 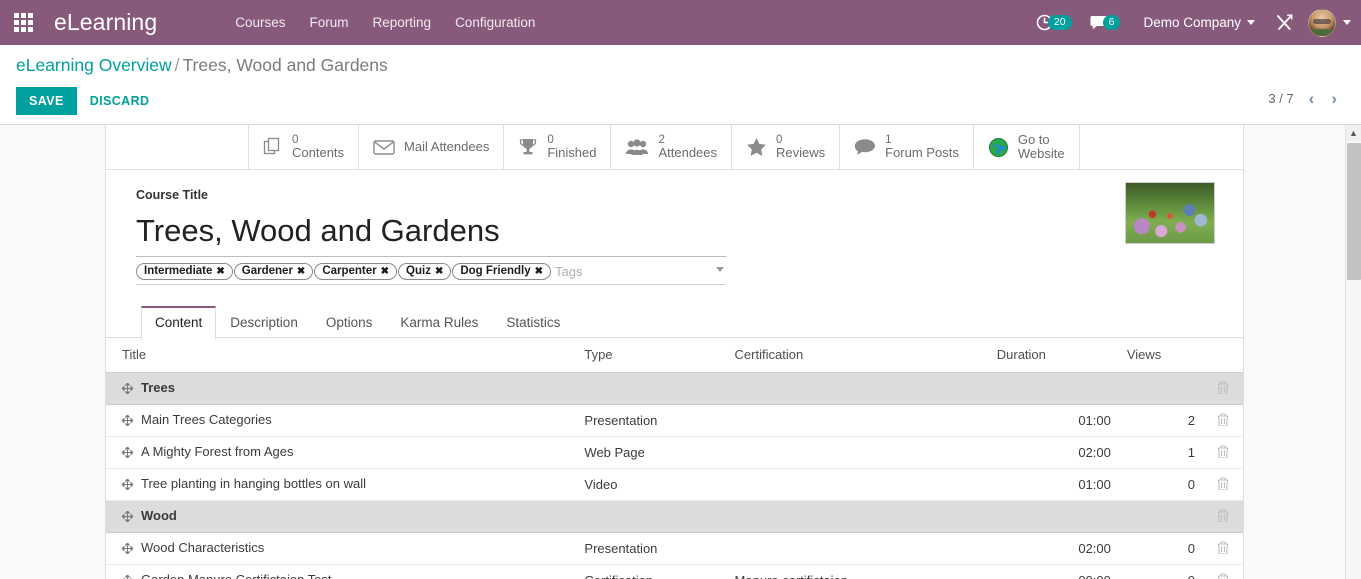 What do you see at coordinates (236, 575) in the screenshot?
I see `row-title: Garden Manure Certifictaion Test` at bounding box center [236, 575].